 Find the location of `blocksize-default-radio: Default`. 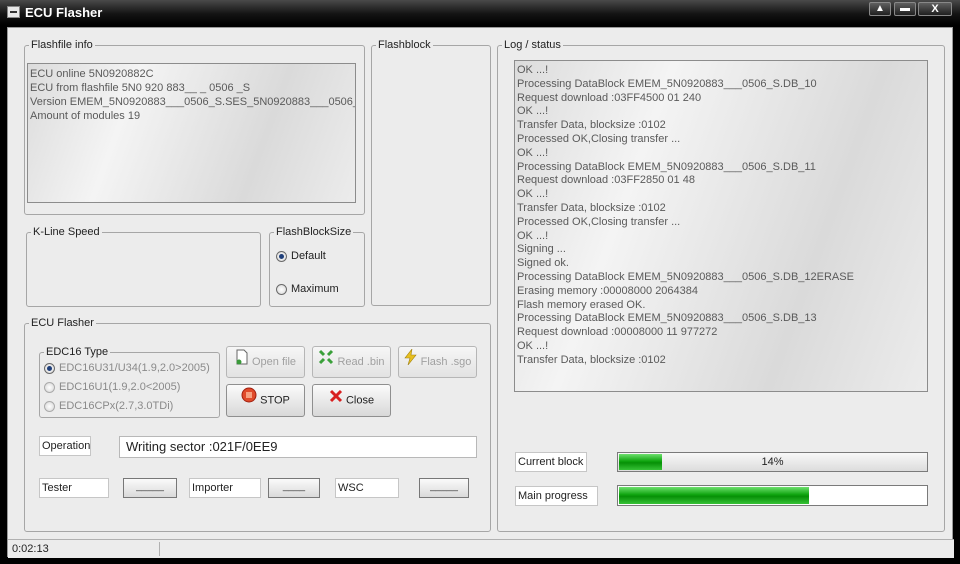

blocksize-default-radio: Default is located at coordinates (301, 256).